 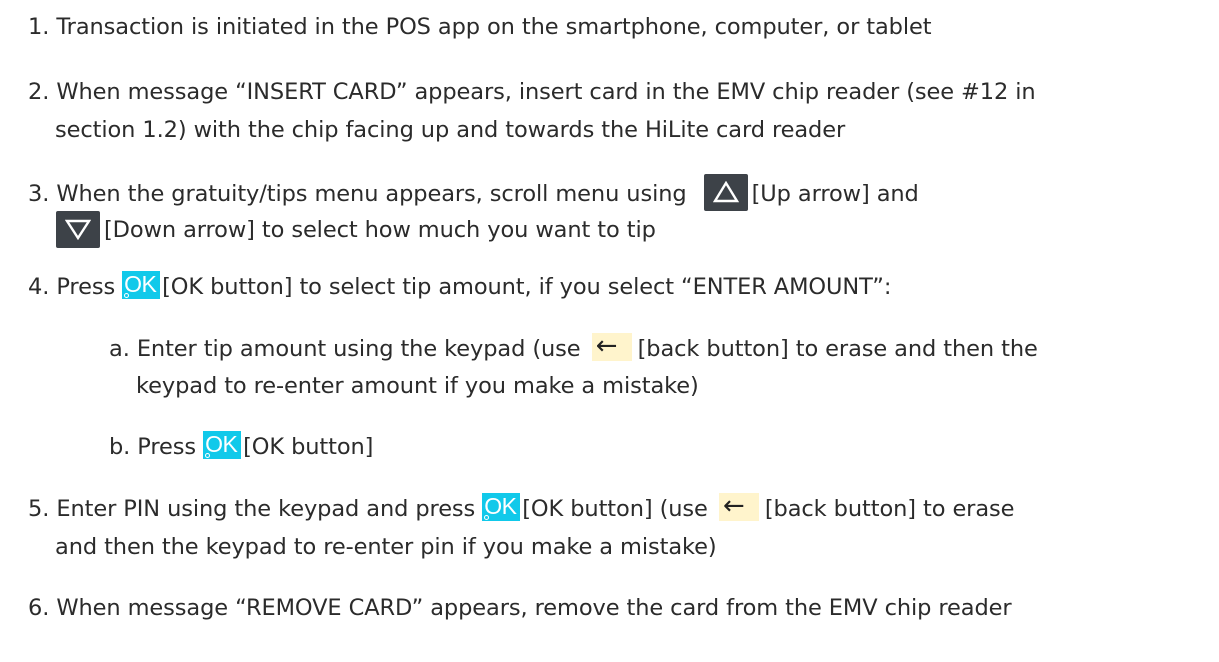 I want to click on step-text: [back button] to erase and then the, so click(x=837, y=349).